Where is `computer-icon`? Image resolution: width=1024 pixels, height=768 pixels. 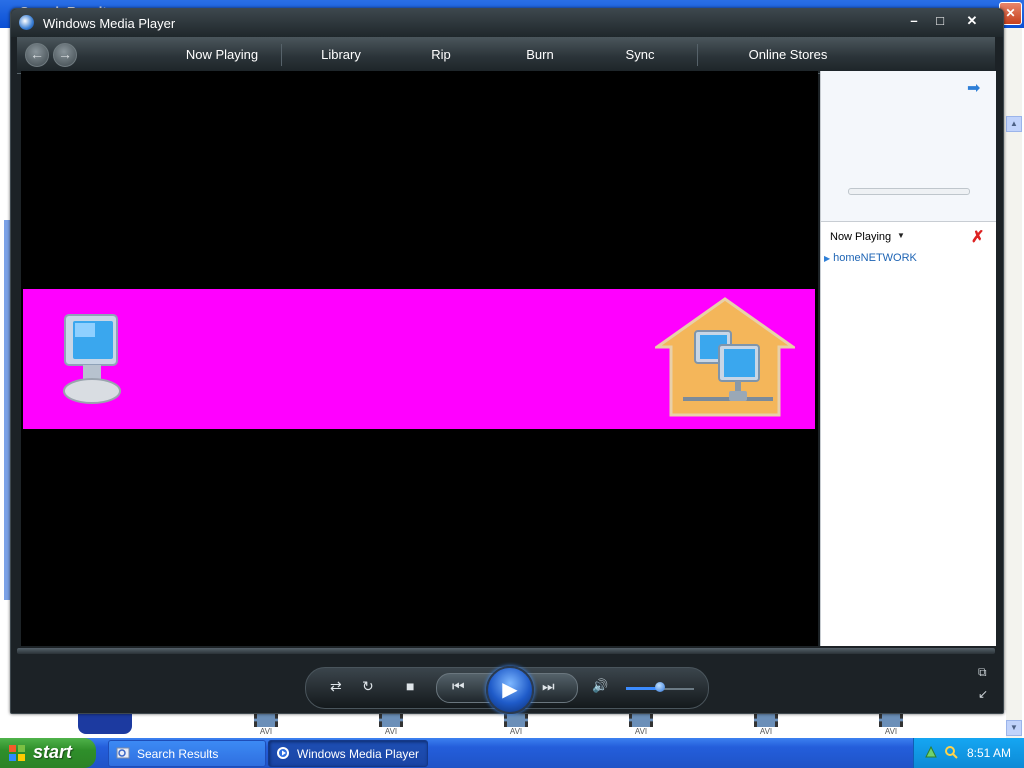 computer-icon is located at coordinates (92, 359).